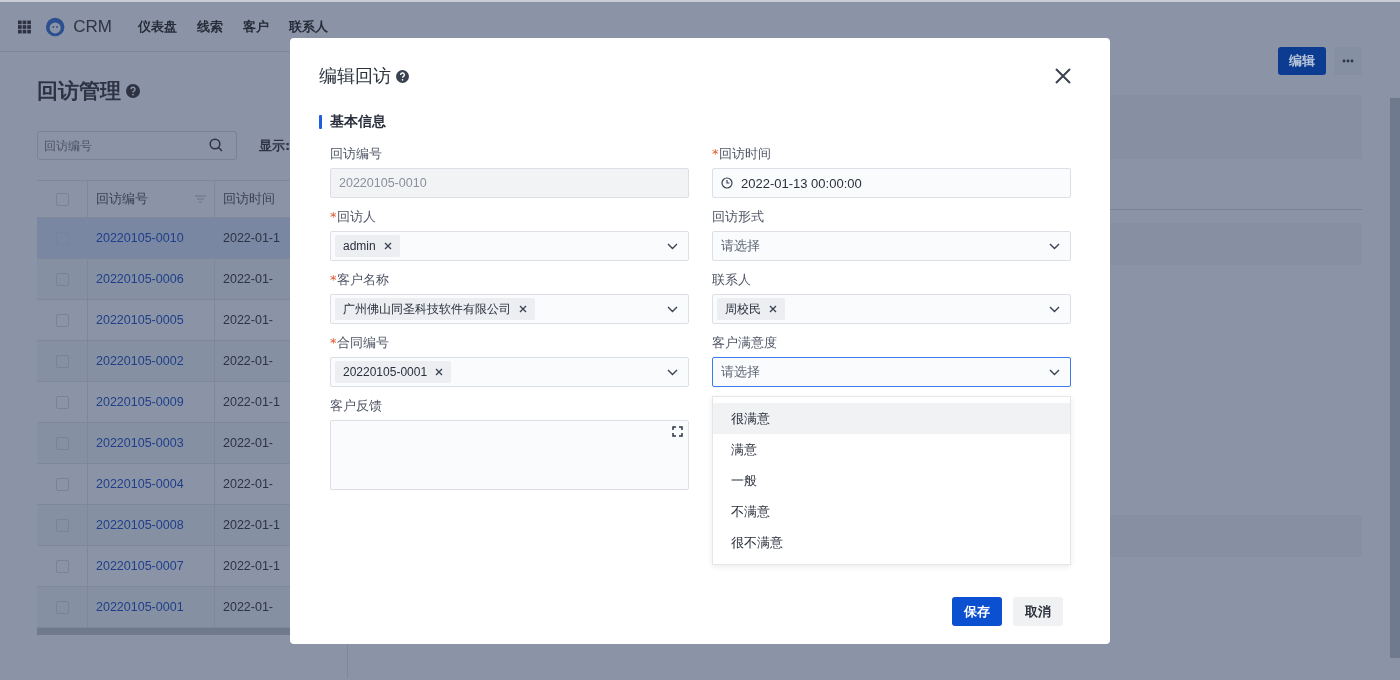  I want to click on column-header: 回访编号, so click(122, 199).